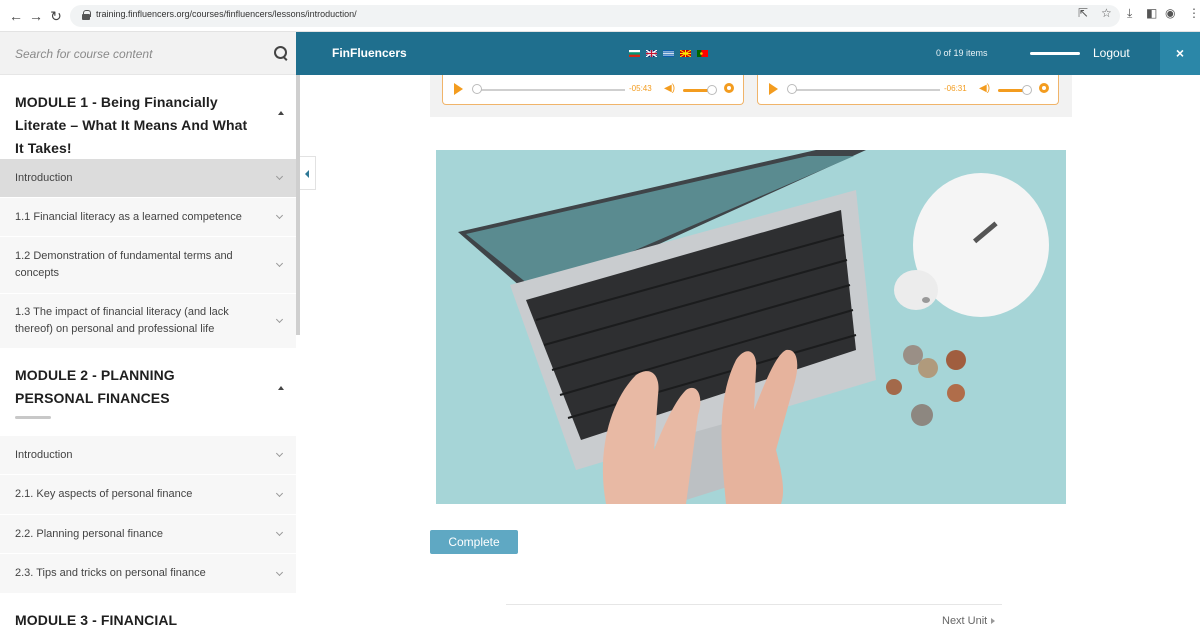 This screenshot has width=1200, height=630. I want to click on audio-player: -06:31 ◀), so click(908, 90).